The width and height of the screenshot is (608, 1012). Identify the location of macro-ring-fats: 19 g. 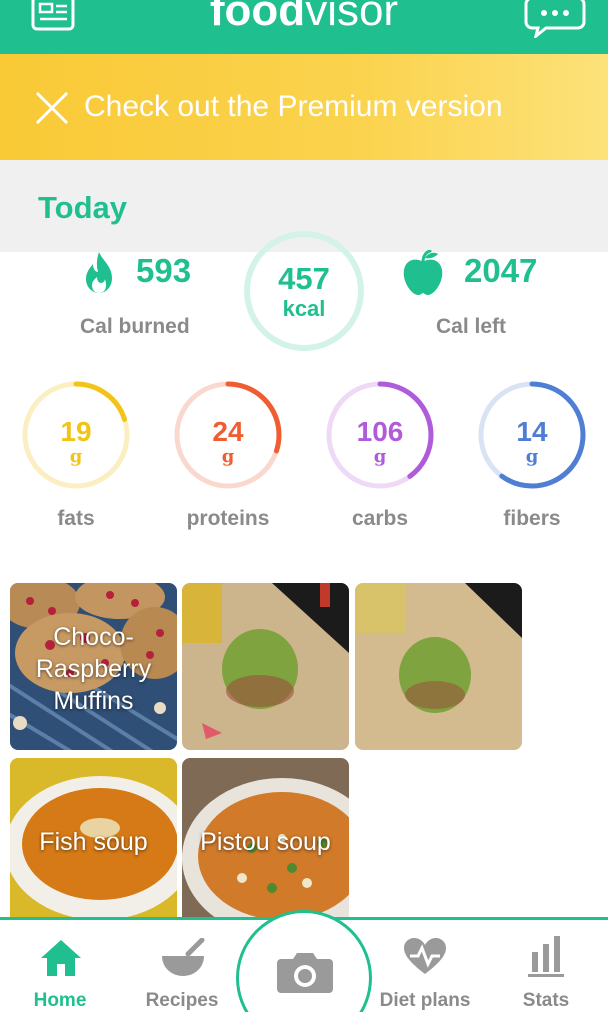
(76, 435).